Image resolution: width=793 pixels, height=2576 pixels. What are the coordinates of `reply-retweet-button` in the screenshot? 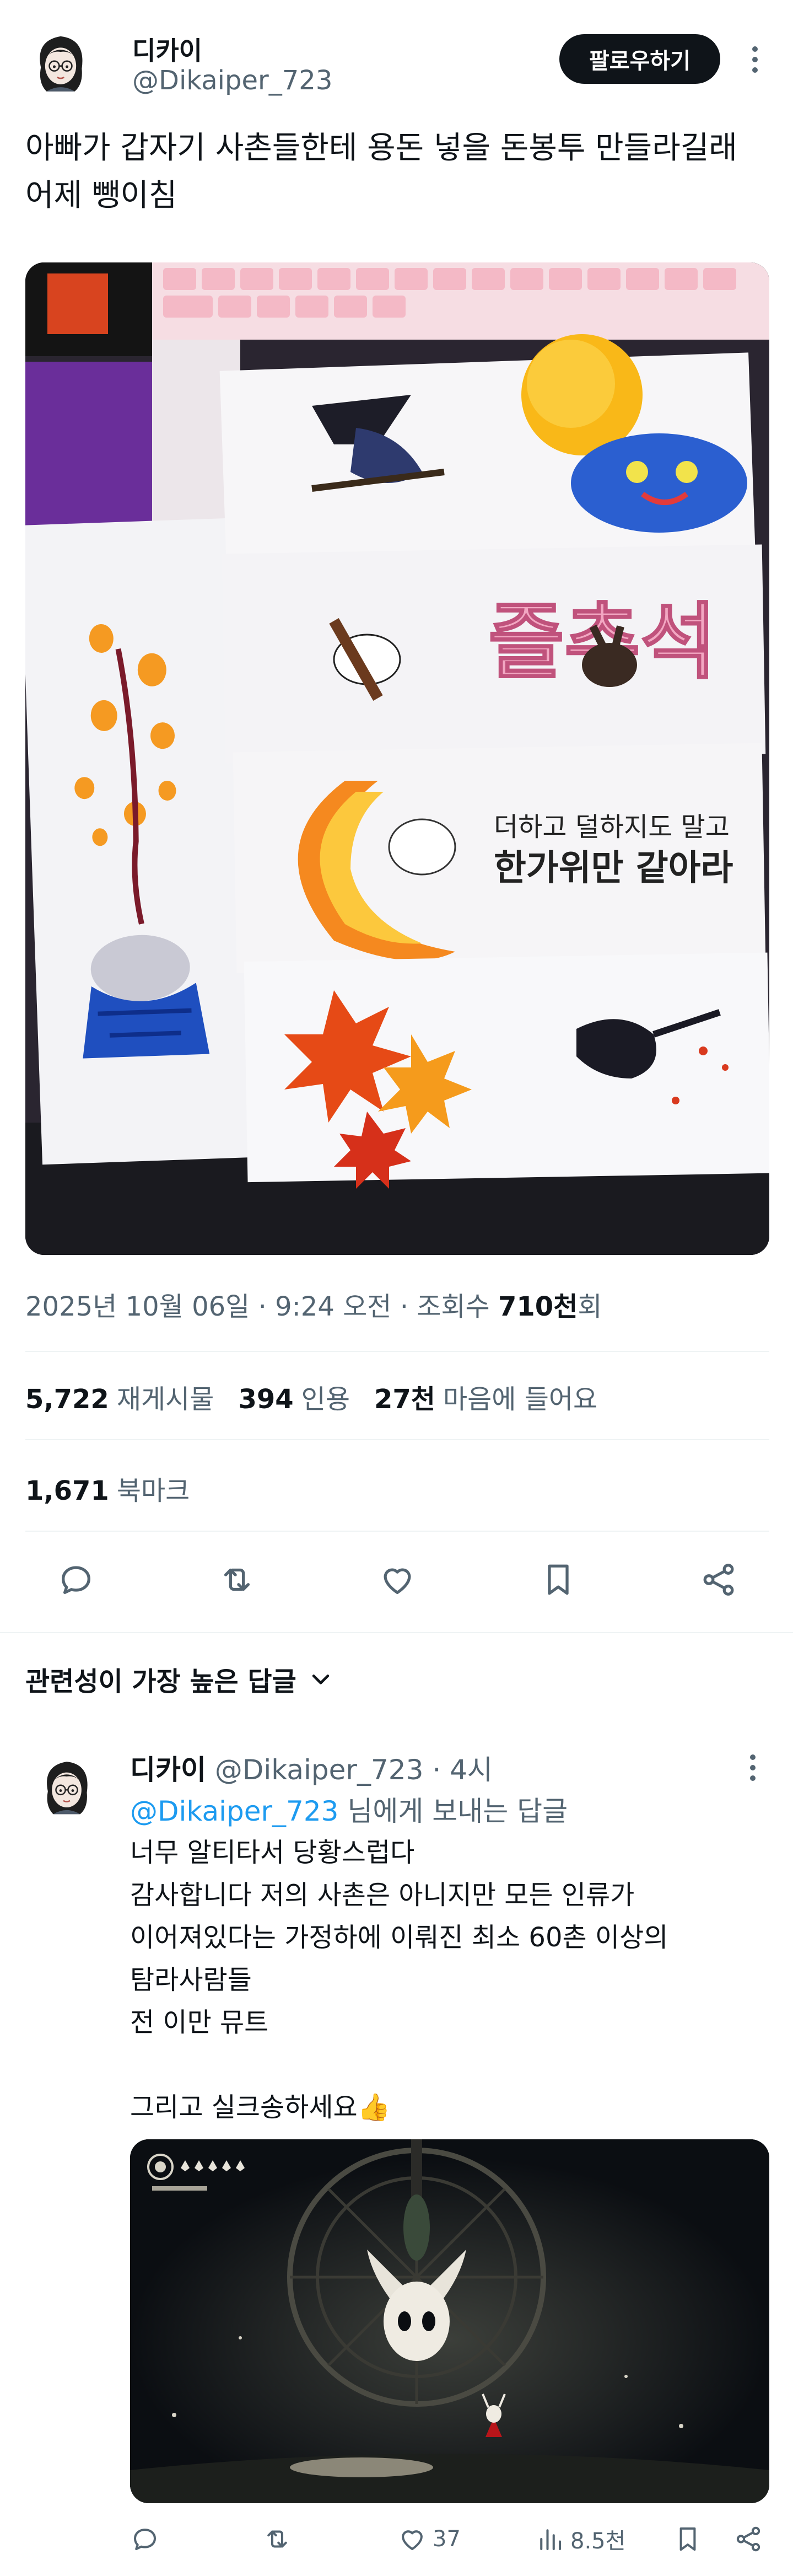 It's located at (277, 2539).